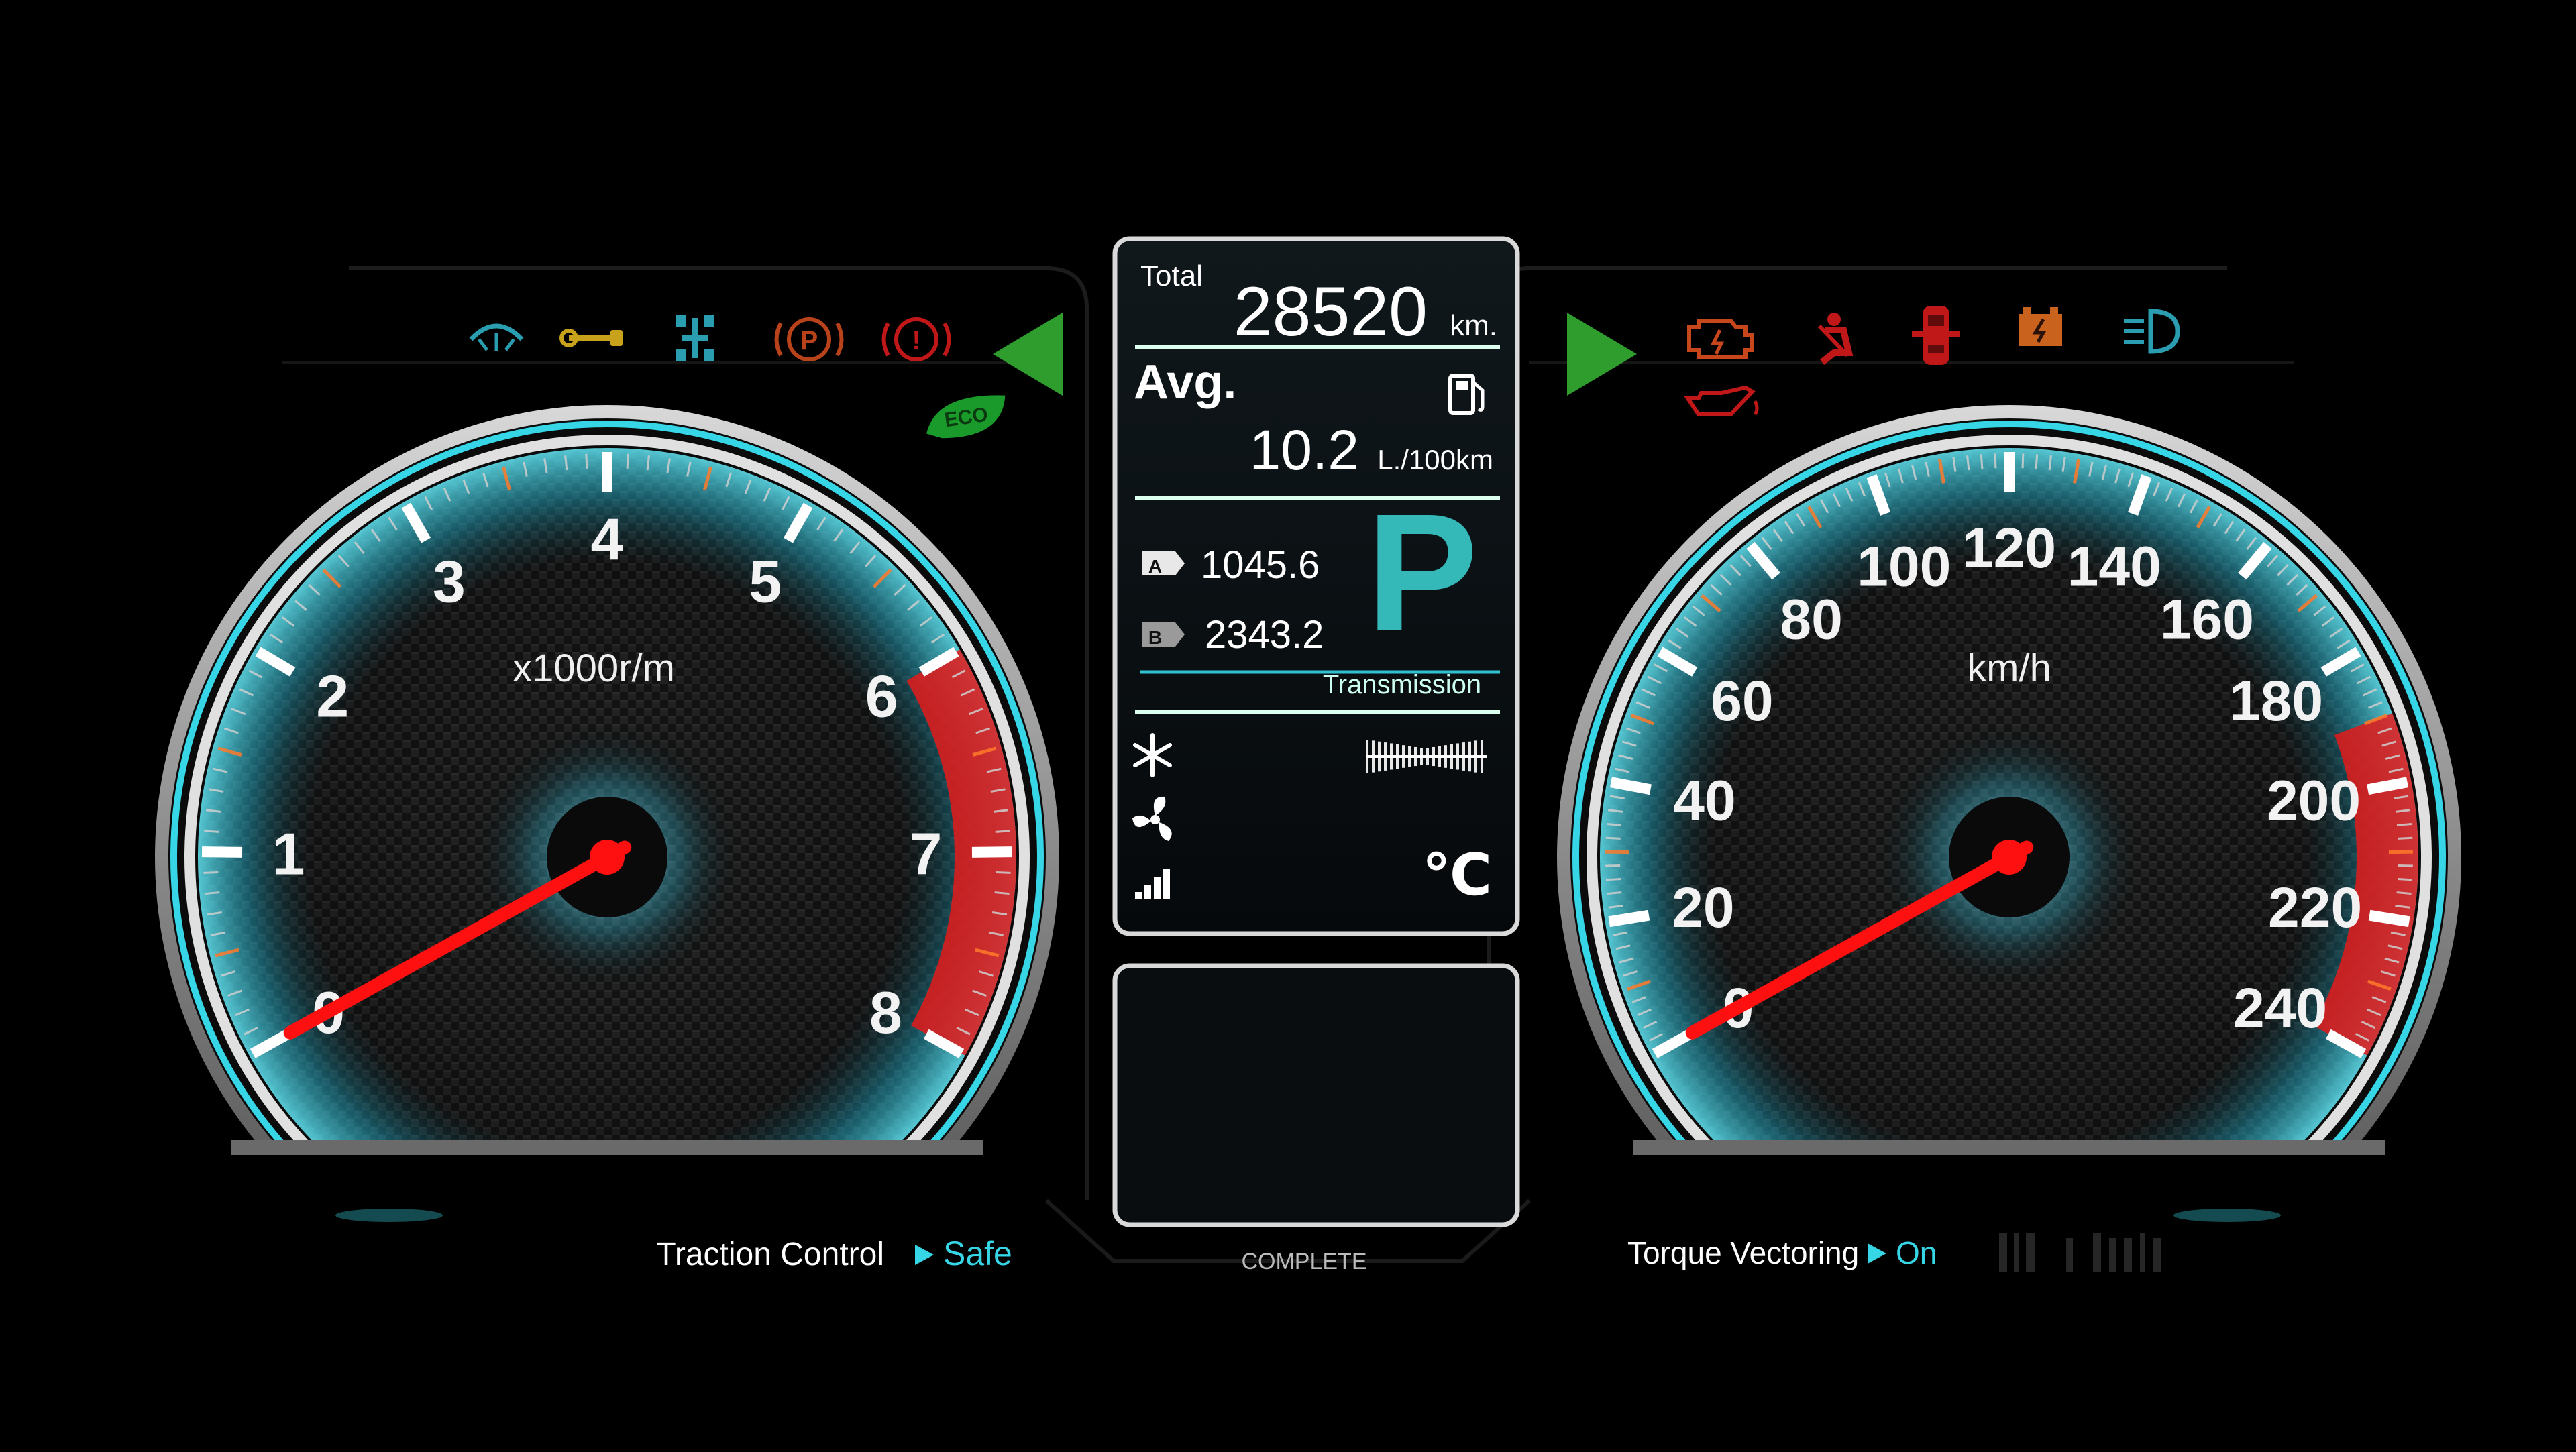 This screenshot has height=1452, width=2576. What do you see at coordinates (2009, 547) in the screenshot?
I see `speedo-tick-label: 120` at bounding box center [2009, 547].